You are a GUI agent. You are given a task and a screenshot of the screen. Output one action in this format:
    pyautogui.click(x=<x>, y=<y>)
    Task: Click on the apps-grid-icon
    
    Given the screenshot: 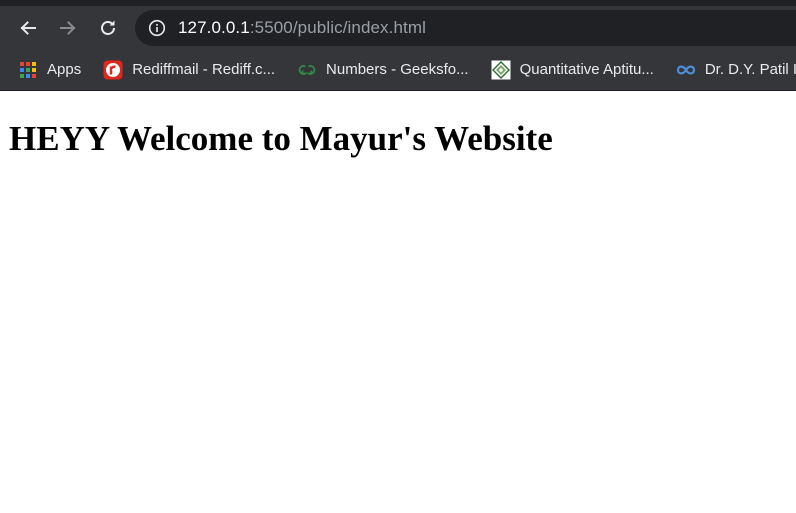 What is the action you would take?
    pyautogui.click(x=28, y=70)
    